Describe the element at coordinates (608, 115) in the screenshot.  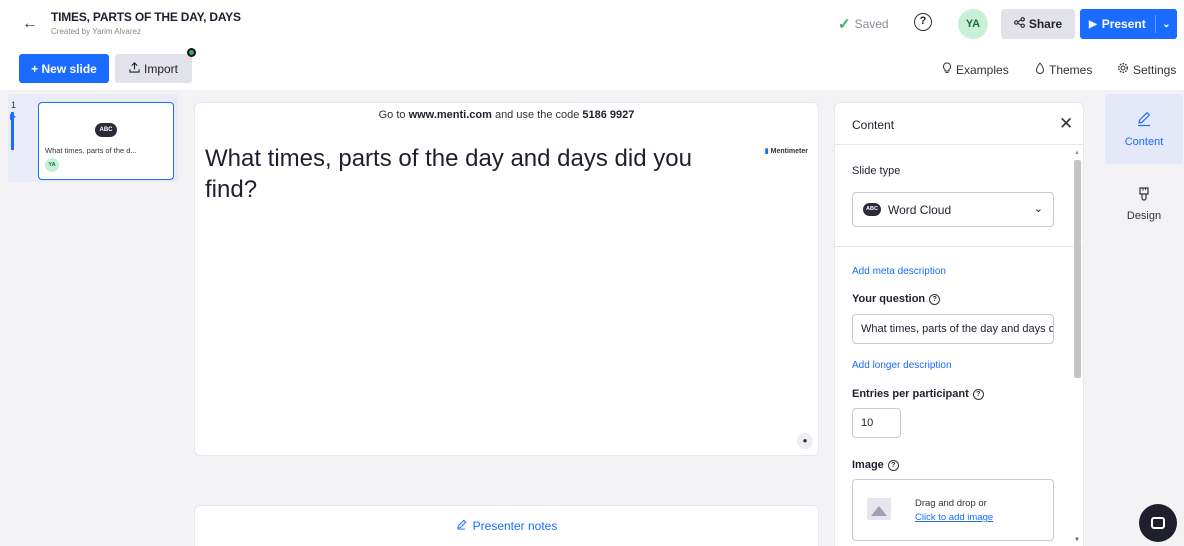
I see `instruction-code: 5186 9927` at that location.